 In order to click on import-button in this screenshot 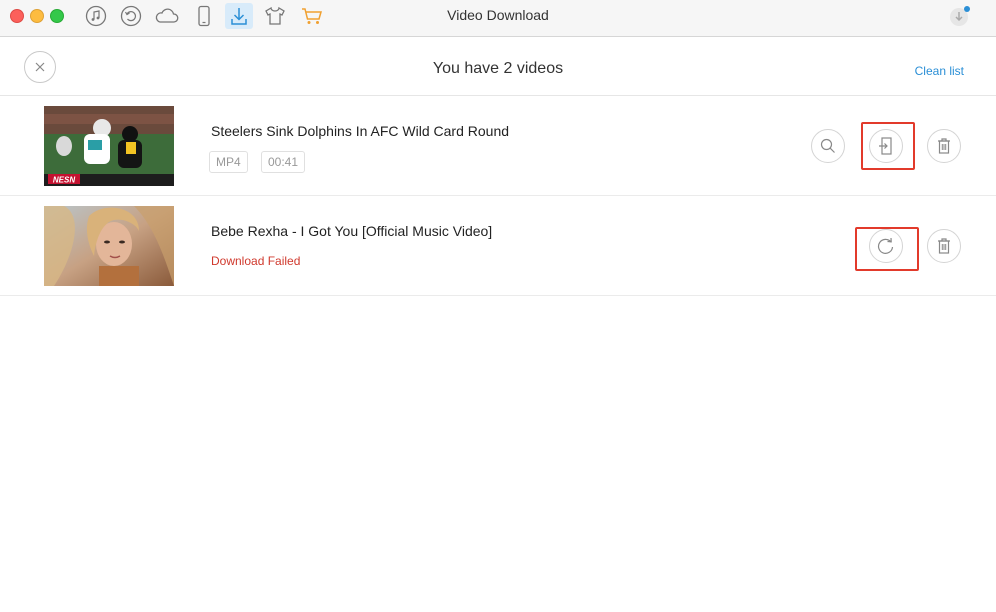, I will do `click(886, 146)`.